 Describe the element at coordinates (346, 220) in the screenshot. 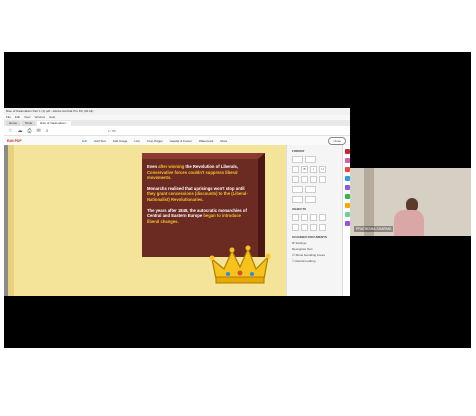

I see `tools-strip` at that location.